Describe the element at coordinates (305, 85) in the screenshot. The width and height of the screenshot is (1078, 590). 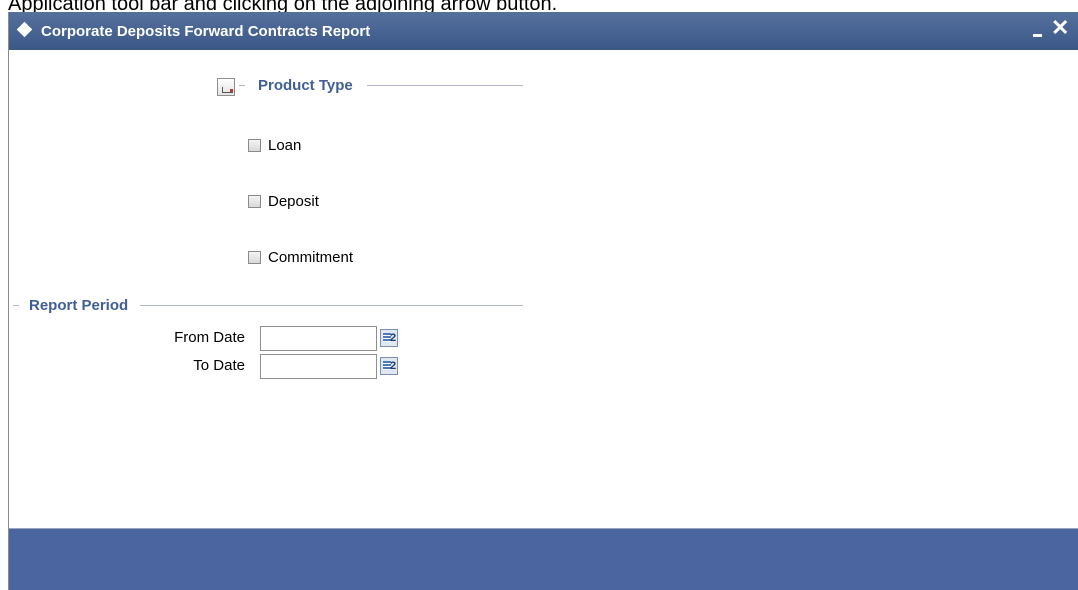
I see `product-type-title: Product Type` at that location.